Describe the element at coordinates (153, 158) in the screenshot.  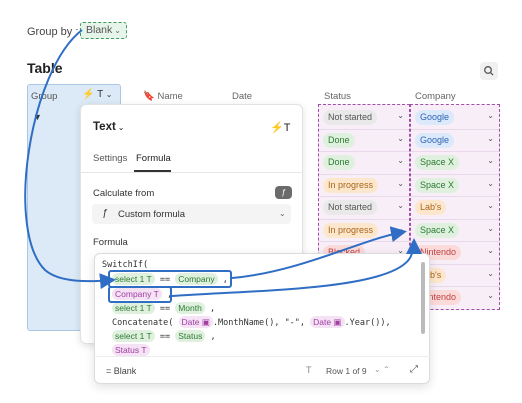
I see `tab-formula: Formula` at that location.